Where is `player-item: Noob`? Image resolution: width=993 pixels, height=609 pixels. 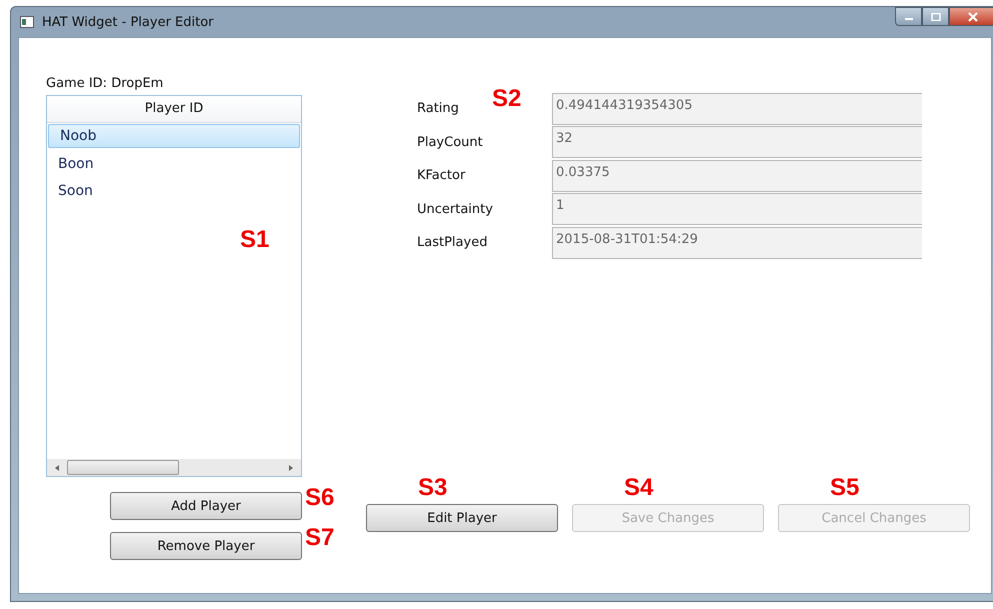 player-item: Noob is located at coordinates (174, 136).